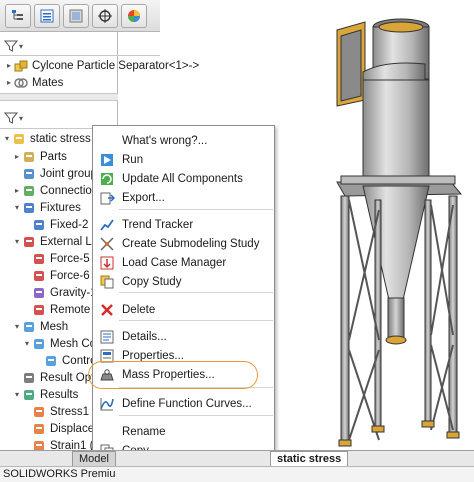 This screenshot has height=482, width=474. What do you see at coordinates (183, 160) in the screenshot?
I see `menu-item-run: Run` at bounding box center [183, 160].